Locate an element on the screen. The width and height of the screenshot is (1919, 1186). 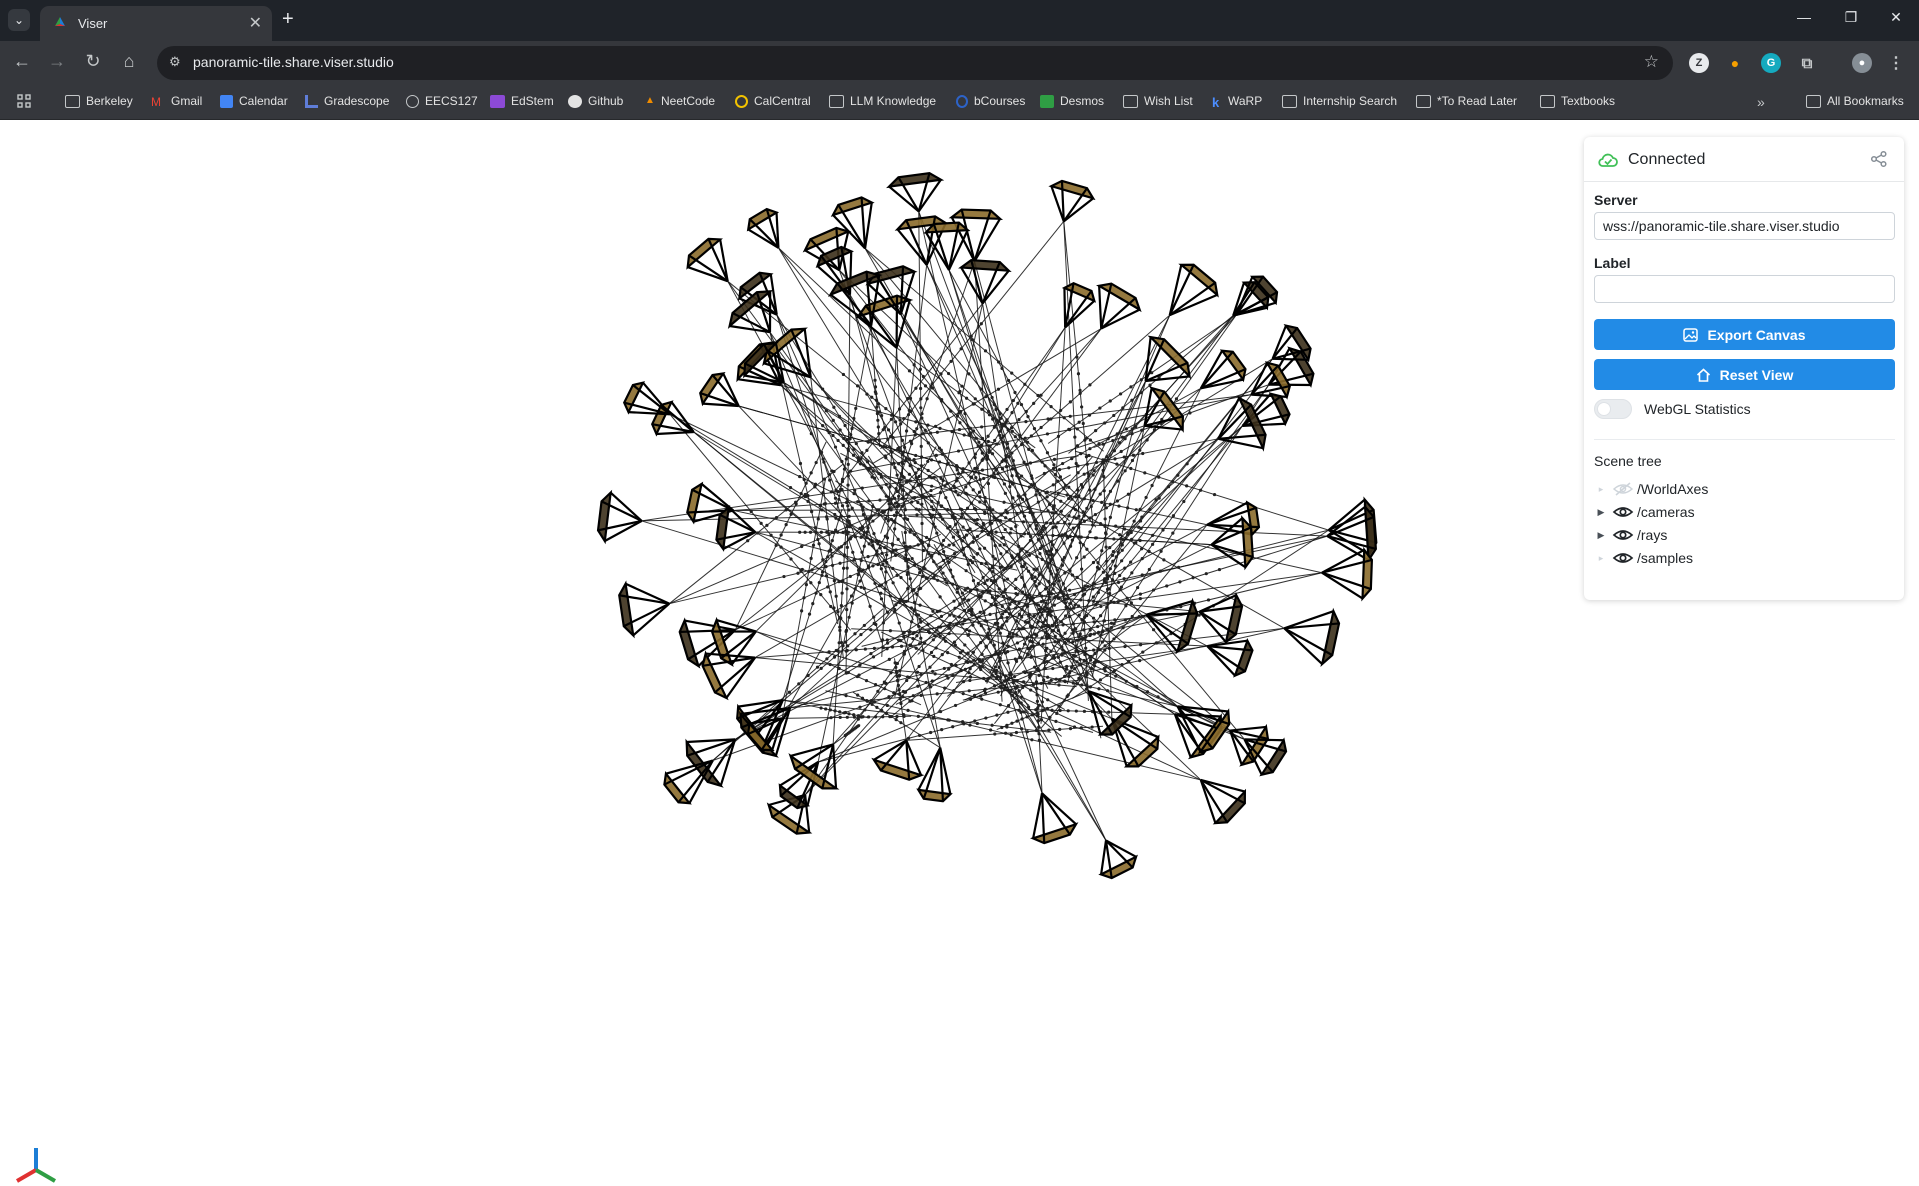
scene-tree-node-samples: ▸ /samples is located at coordinates (1643, 558).